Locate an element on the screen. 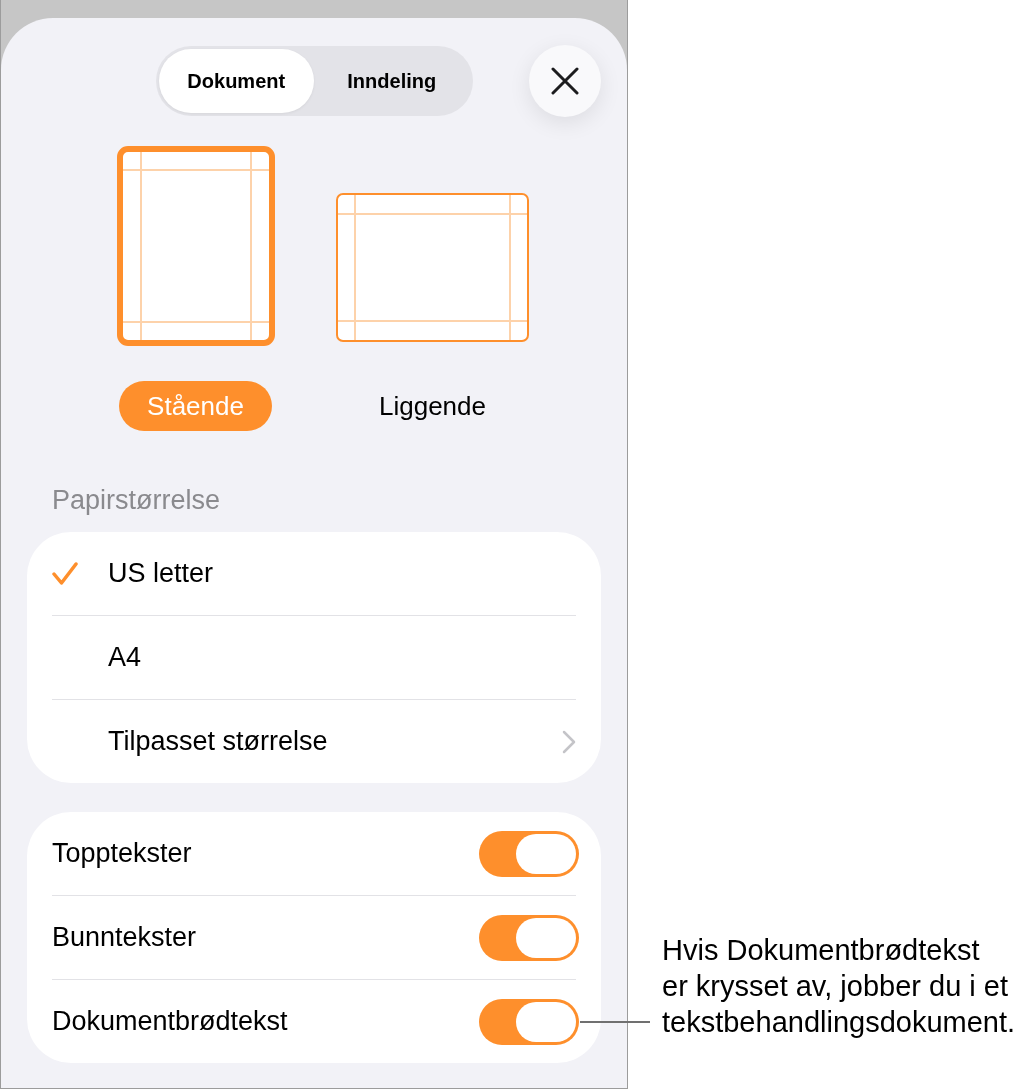 The image size is (1035, 1091). landscape-page-icon is located at coordinates (432, 267).